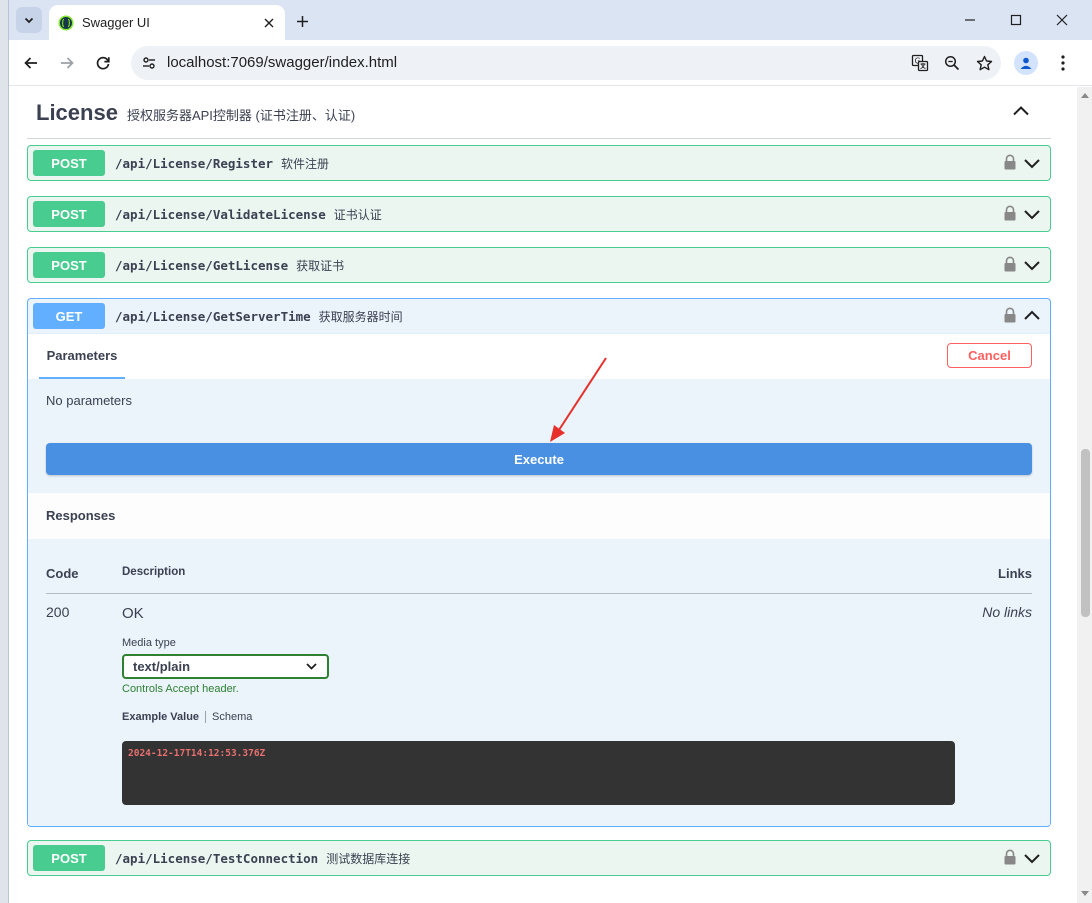  Describe the element at coordinates (539, 113) in the screenshot. I see `license-section-header: License 授权服务器API控制器 (证书注册、认证)` at that location.